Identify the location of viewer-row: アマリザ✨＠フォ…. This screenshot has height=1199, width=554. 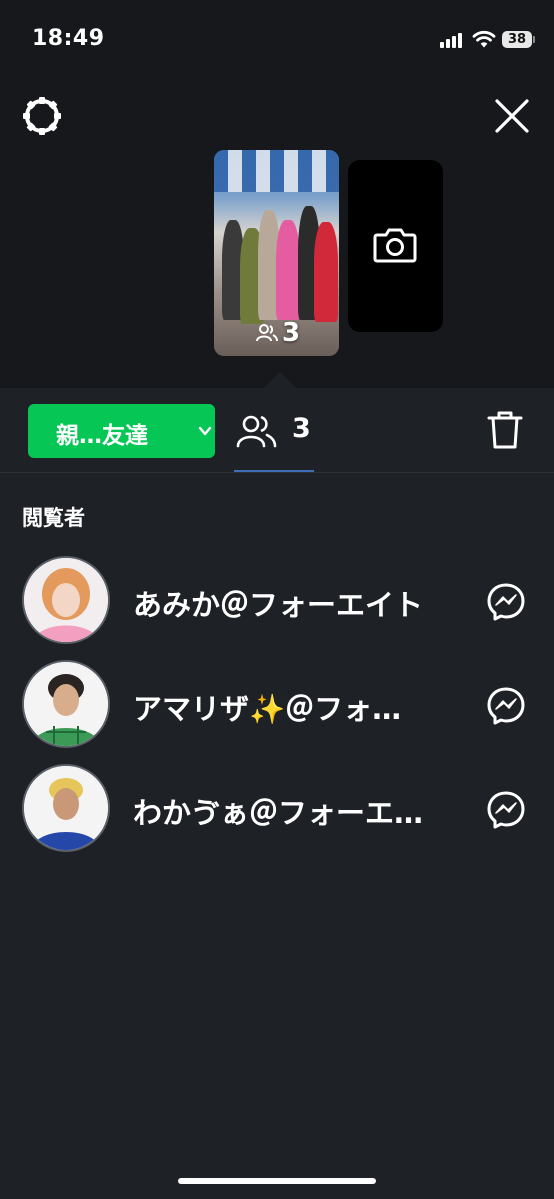
(277, 706).